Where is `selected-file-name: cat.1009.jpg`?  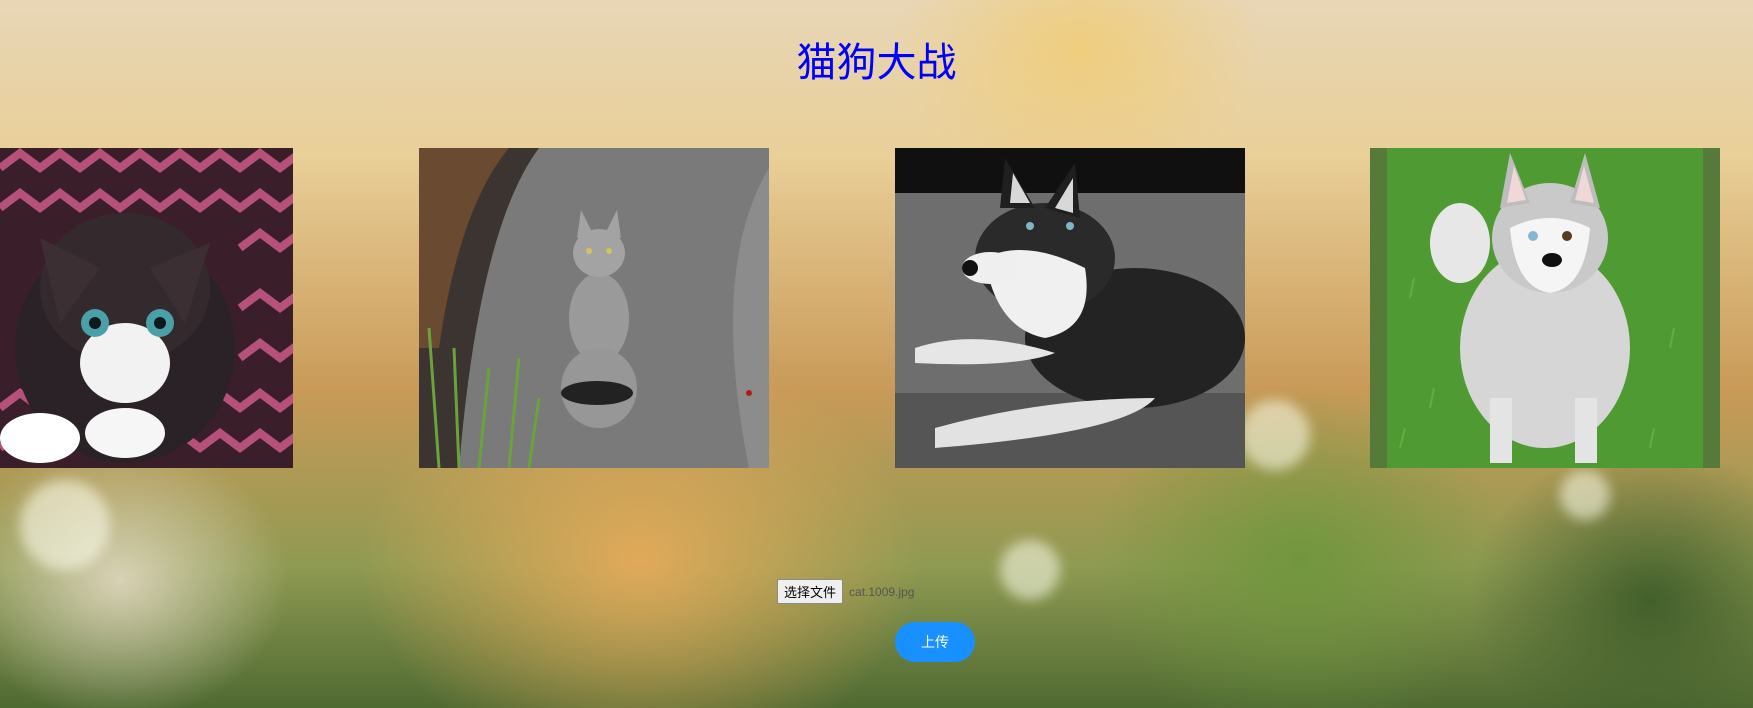 selected-file-name: cat.1009.jpg is located at coordinates (882, 591).